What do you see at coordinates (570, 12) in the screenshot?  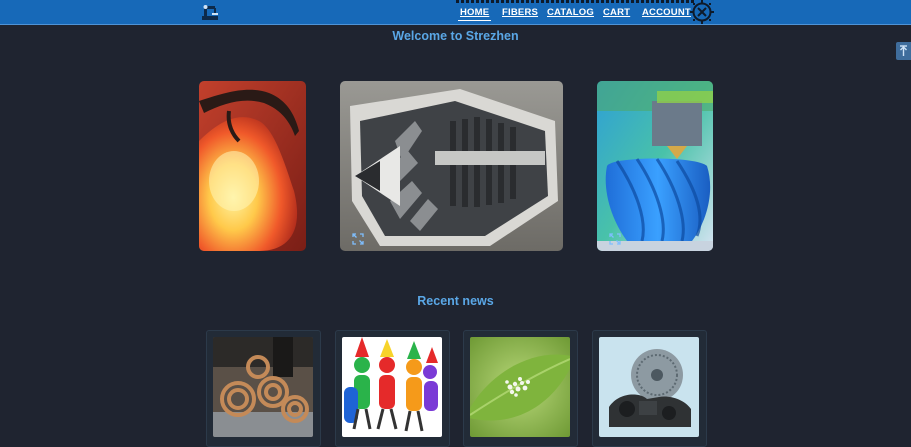 I see `nav-catalog-link: CATALOG` at bounding box center [570, 12].